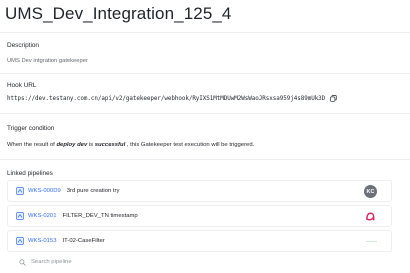 This screenshot has height=273, width=410. I want to click on hook-url-label: Hook URL, so click(22, 85).